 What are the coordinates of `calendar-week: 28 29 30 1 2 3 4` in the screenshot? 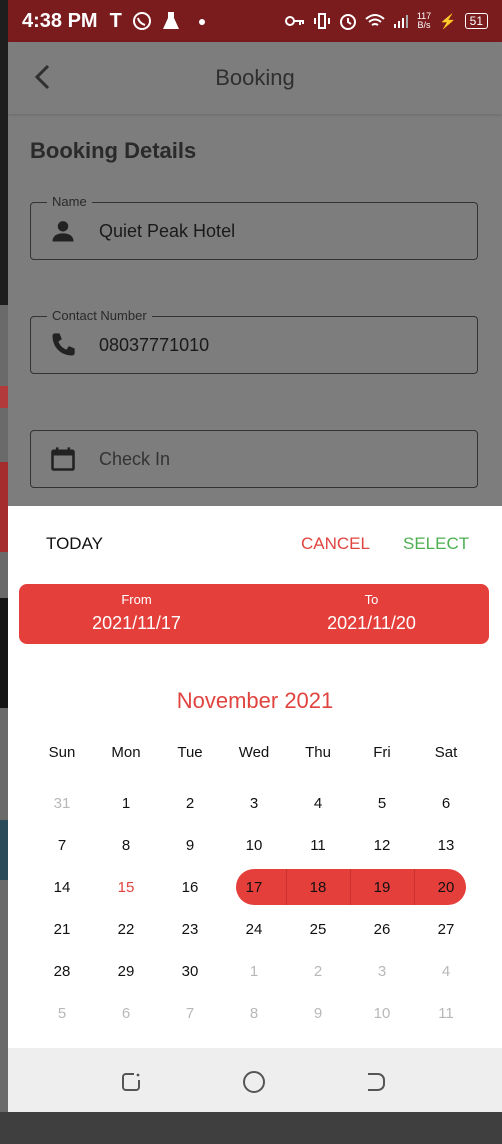 It's located at (254, 971).